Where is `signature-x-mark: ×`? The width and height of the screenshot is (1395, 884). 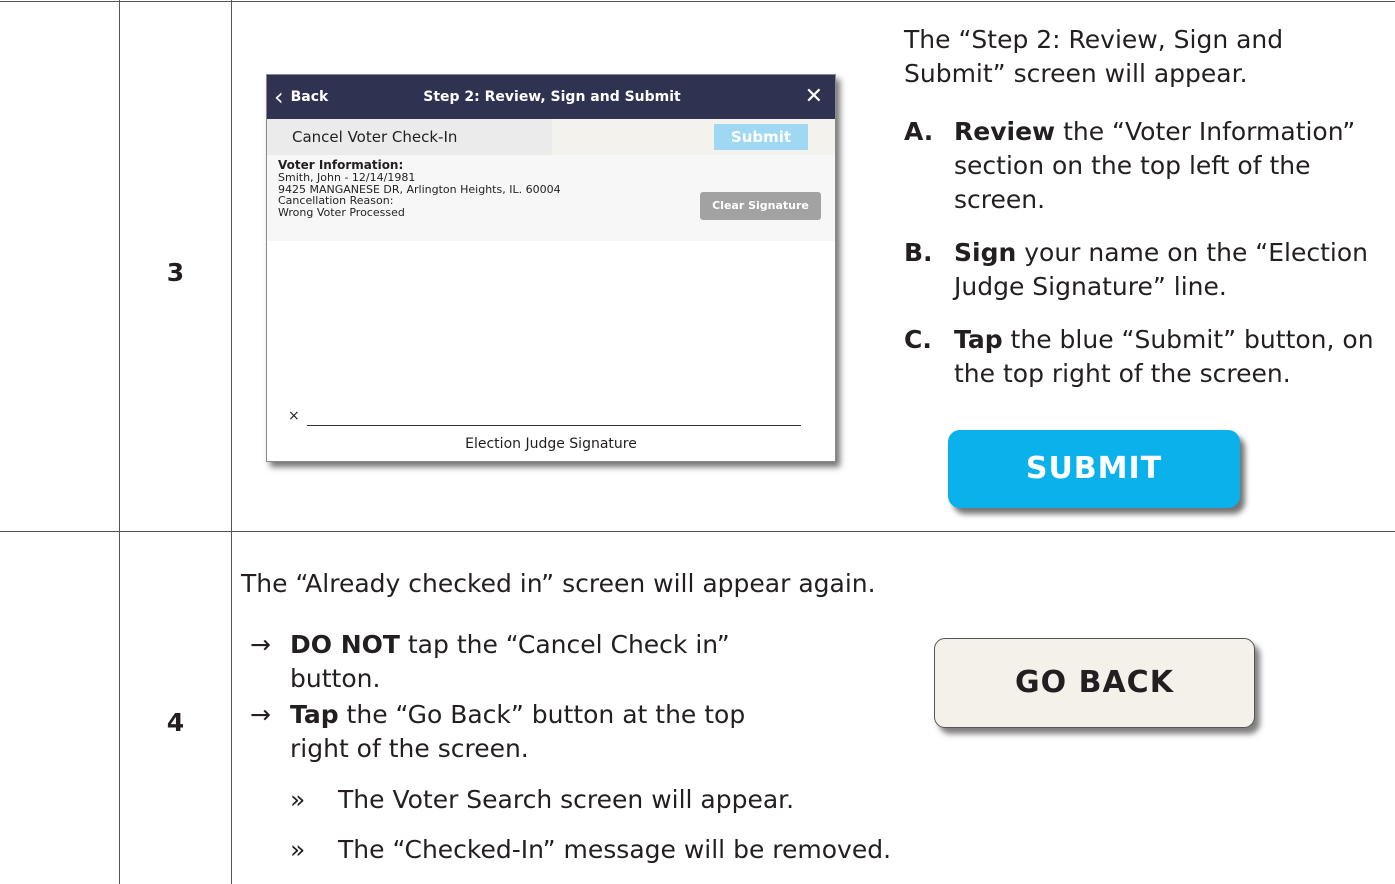
signature-x-mark: × is located at coordinates (294, 416).